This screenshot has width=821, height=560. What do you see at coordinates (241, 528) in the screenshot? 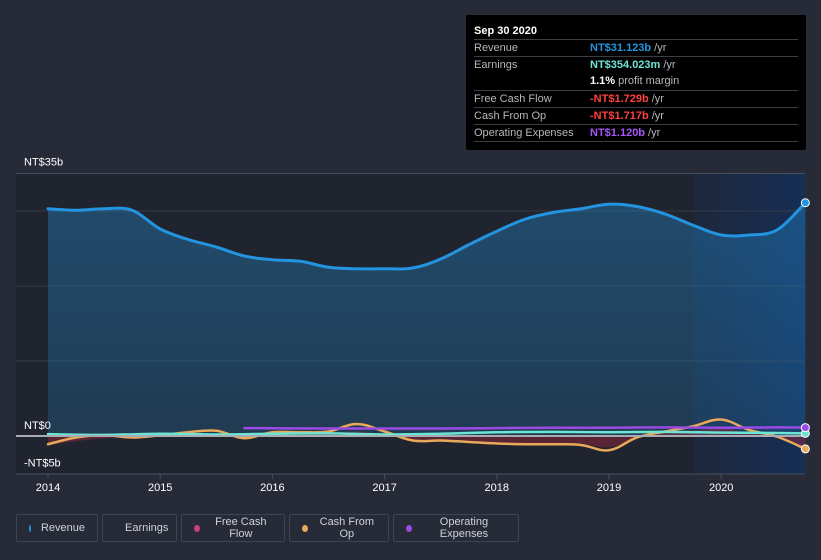
I see `legend-label: Free Cash Flow` at bounding box center [241, 528].